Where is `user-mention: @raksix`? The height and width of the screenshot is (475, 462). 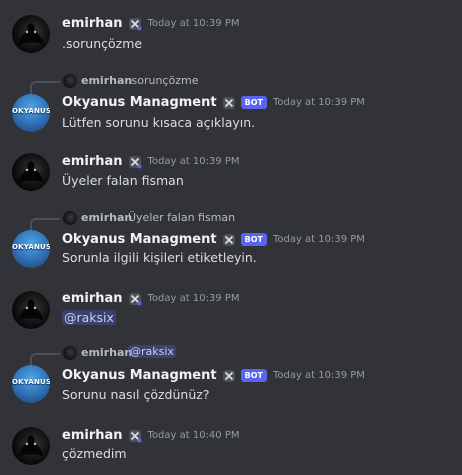 user-mention: @raksix is located at coordinates (89, 317).